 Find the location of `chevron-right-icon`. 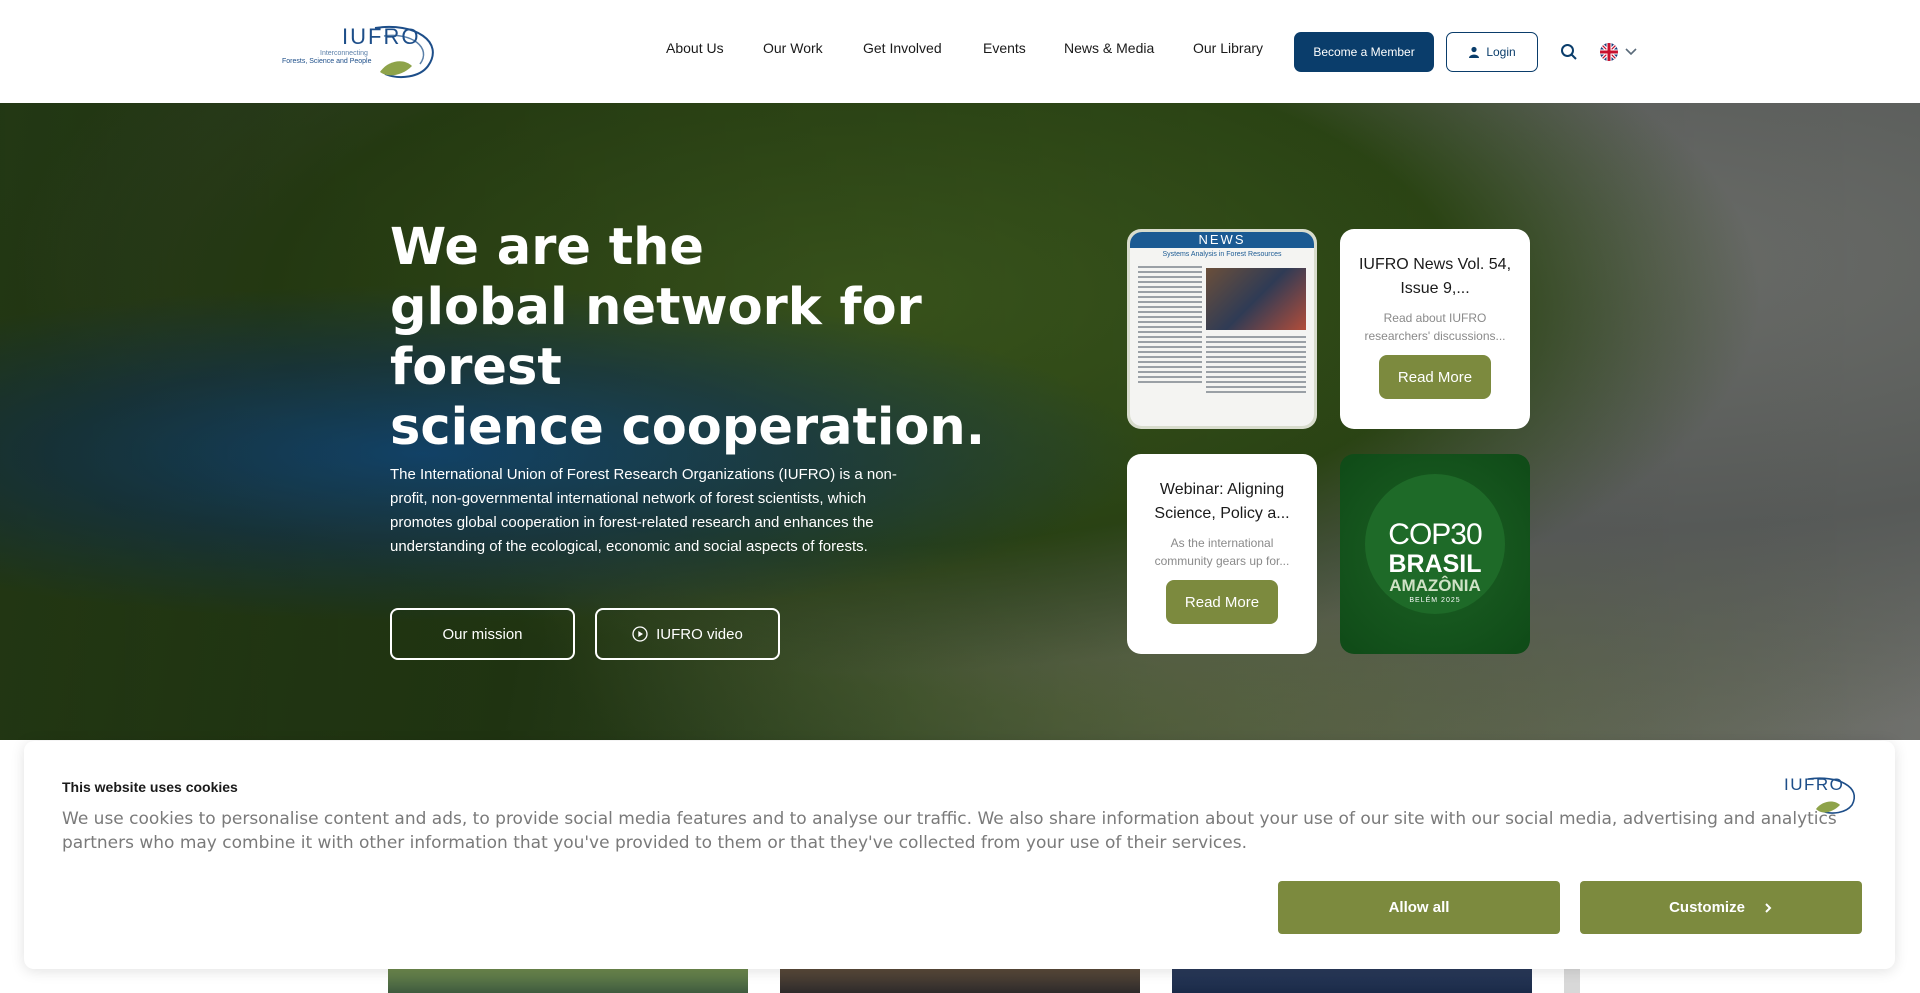

chevron-right-icon is located at coordinates (1768, 907).